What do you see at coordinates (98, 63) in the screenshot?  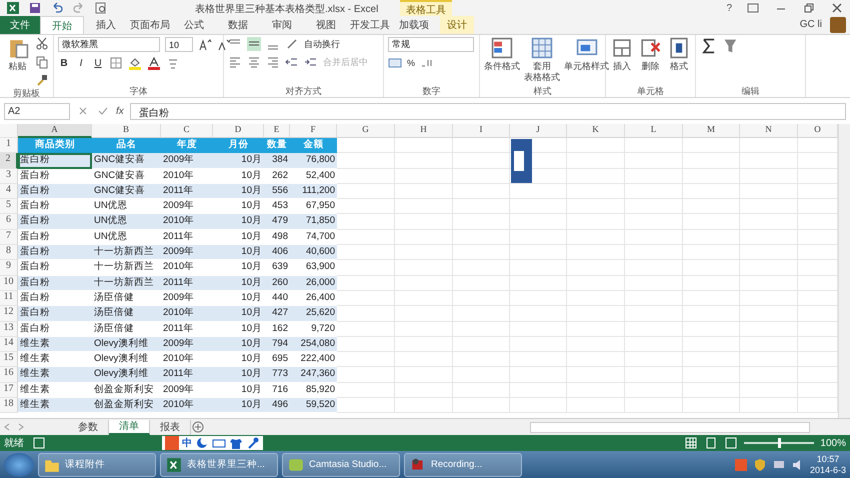 I see `font-style-button: U` at bounding box center [98, 63].